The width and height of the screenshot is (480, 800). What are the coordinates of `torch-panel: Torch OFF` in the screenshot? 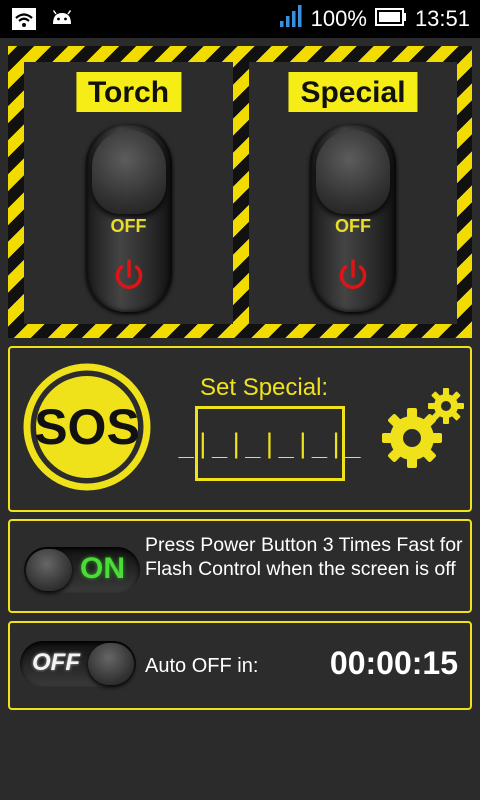 It's located at (128, 193).